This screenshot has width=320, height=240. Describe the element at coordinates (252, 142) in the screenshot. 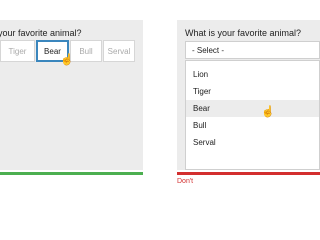

I see `dropdown-option-serval: Serval` at that location.